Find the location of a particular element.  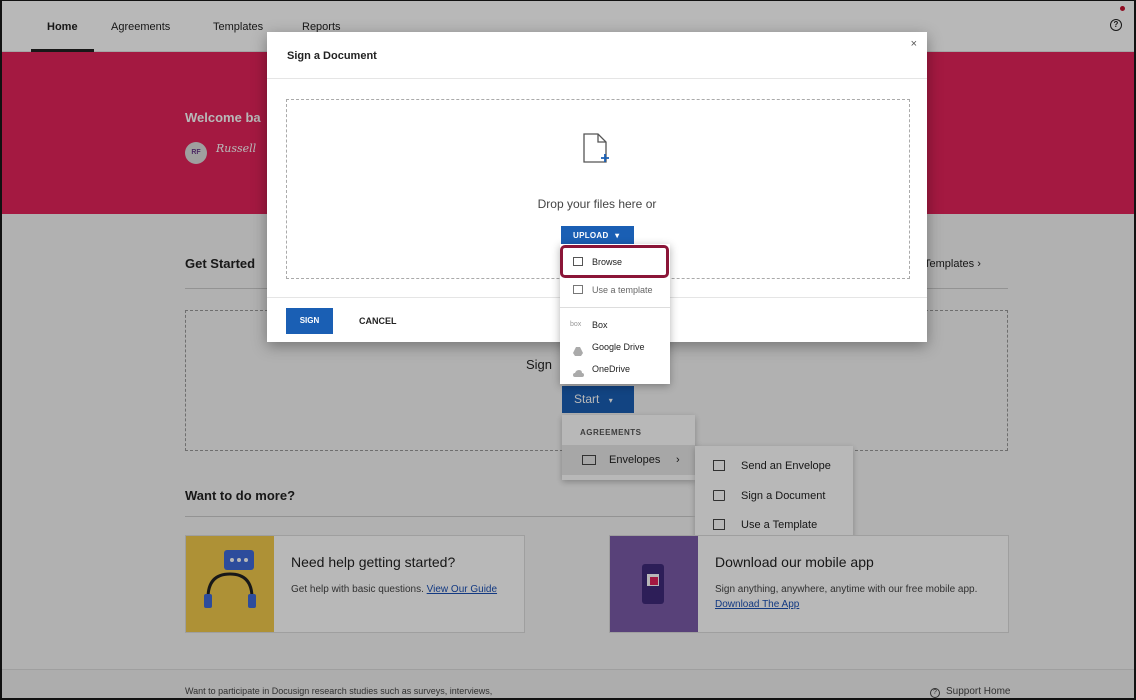

browse-highlight is located at coordinates (614, 261).